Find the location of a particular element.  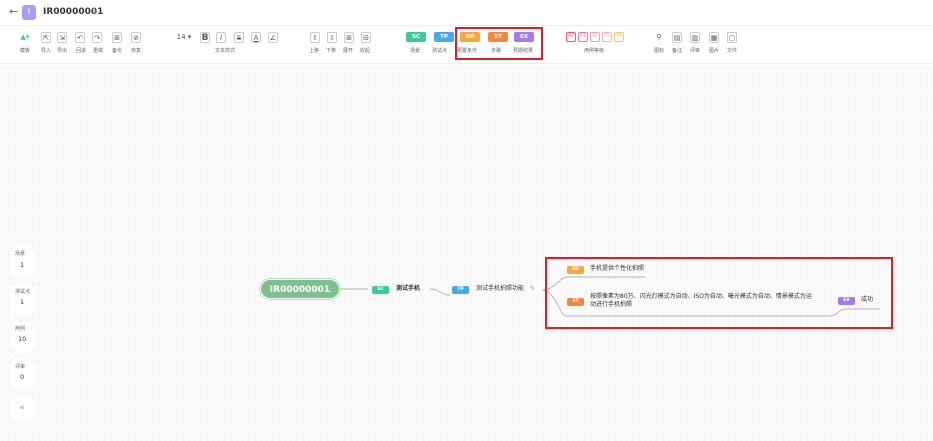

stat-review-label: 评审 is located at coordinates (20, 367).